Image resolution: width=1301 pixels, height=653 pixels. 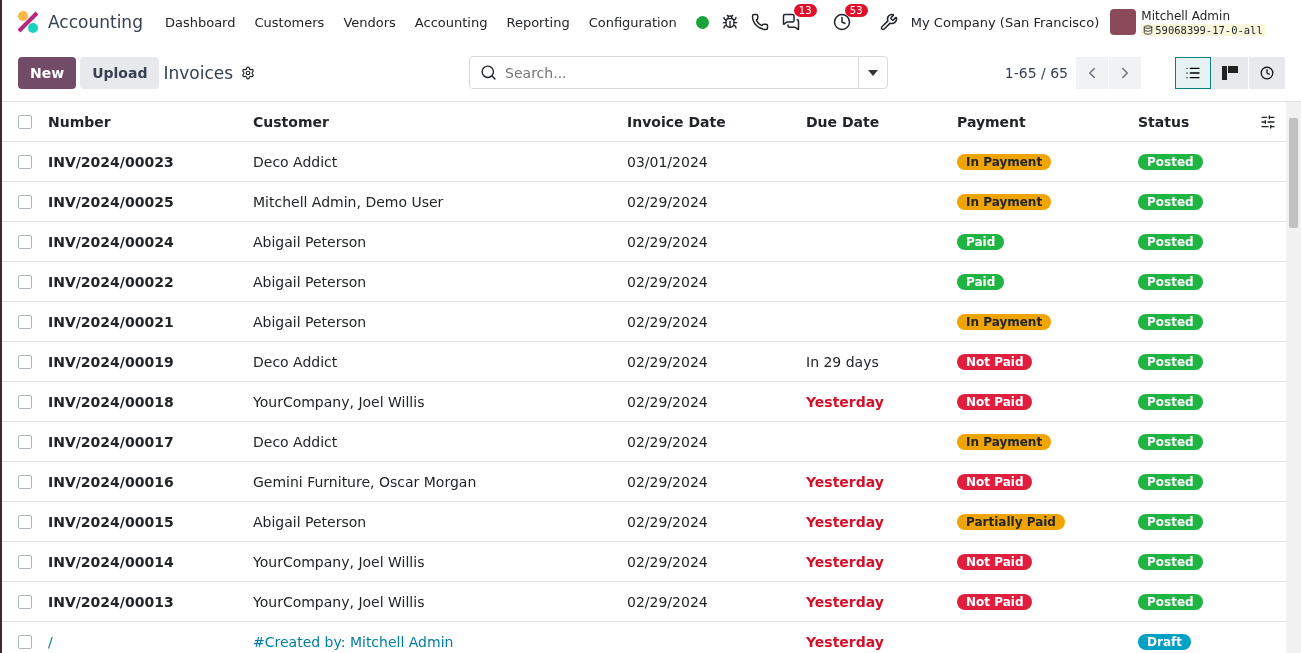 What do you see at coordinates (759, 22) in the screenshot?
I see `phone-icon` at bounding box center [759, 22].